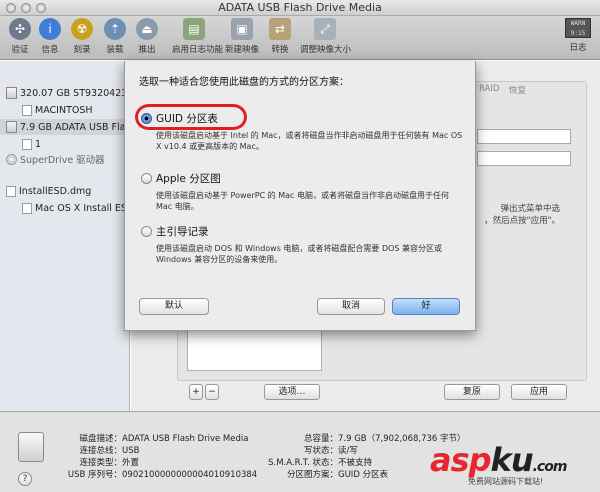 This screenshot has height=492, width=600. Describe the element at coordinates (147, 29) in the screenshot. I see `eject-icon: ⏏` at that location.